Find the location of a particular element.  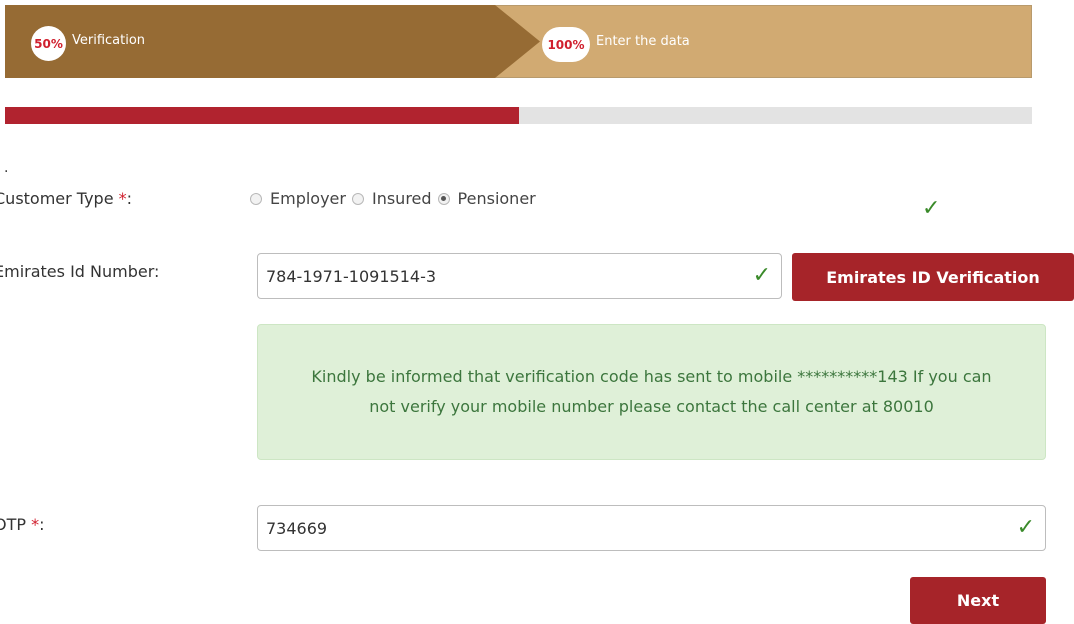

radio-employer is located at coordinates (256, 198).